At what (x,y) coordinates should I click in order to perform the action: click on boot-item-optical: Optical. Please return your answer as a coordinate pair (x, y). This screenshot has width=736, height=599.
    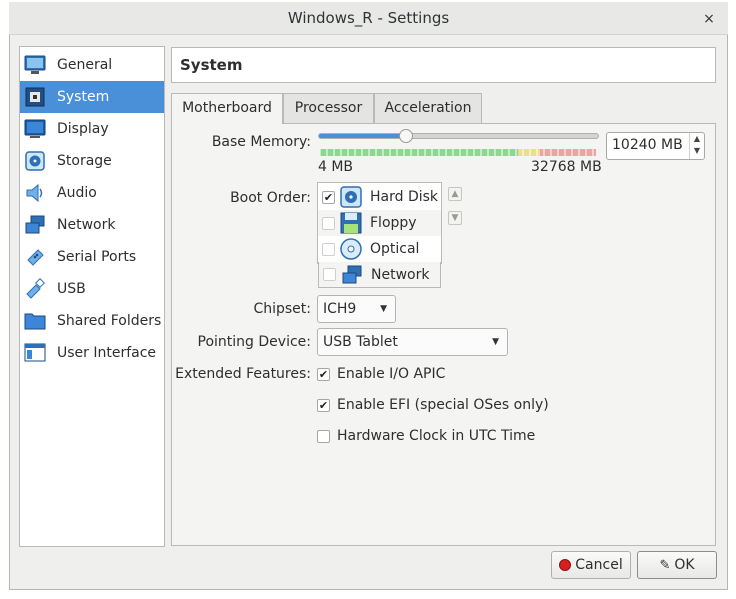
    Looking at the image, I should click on (379, 249).